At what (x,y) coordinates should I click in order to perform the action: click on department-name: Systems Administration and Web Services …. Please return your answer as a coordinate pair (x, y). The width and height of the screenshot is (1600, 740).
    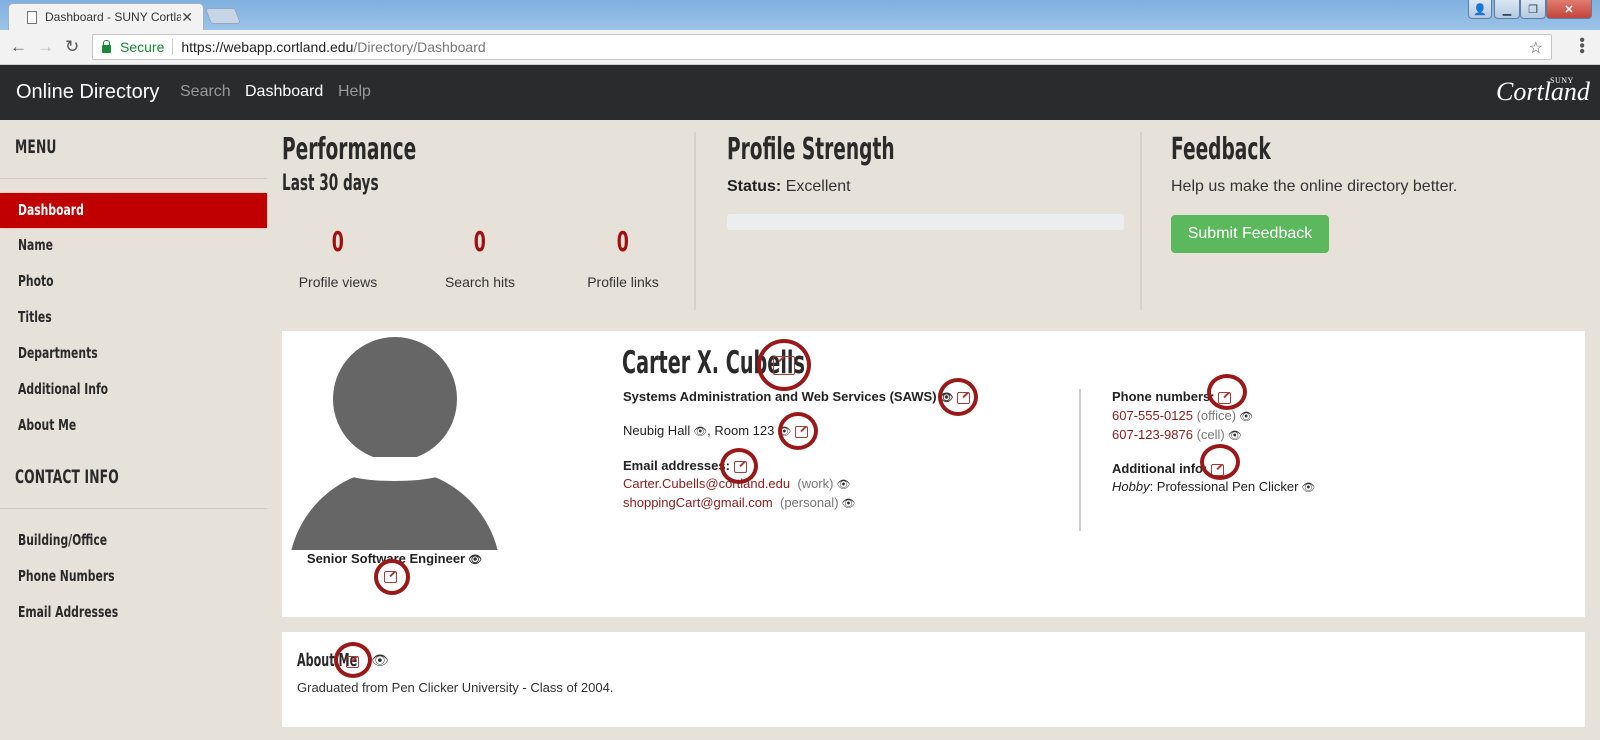
    Looking at the image, I should click on (780, 396).